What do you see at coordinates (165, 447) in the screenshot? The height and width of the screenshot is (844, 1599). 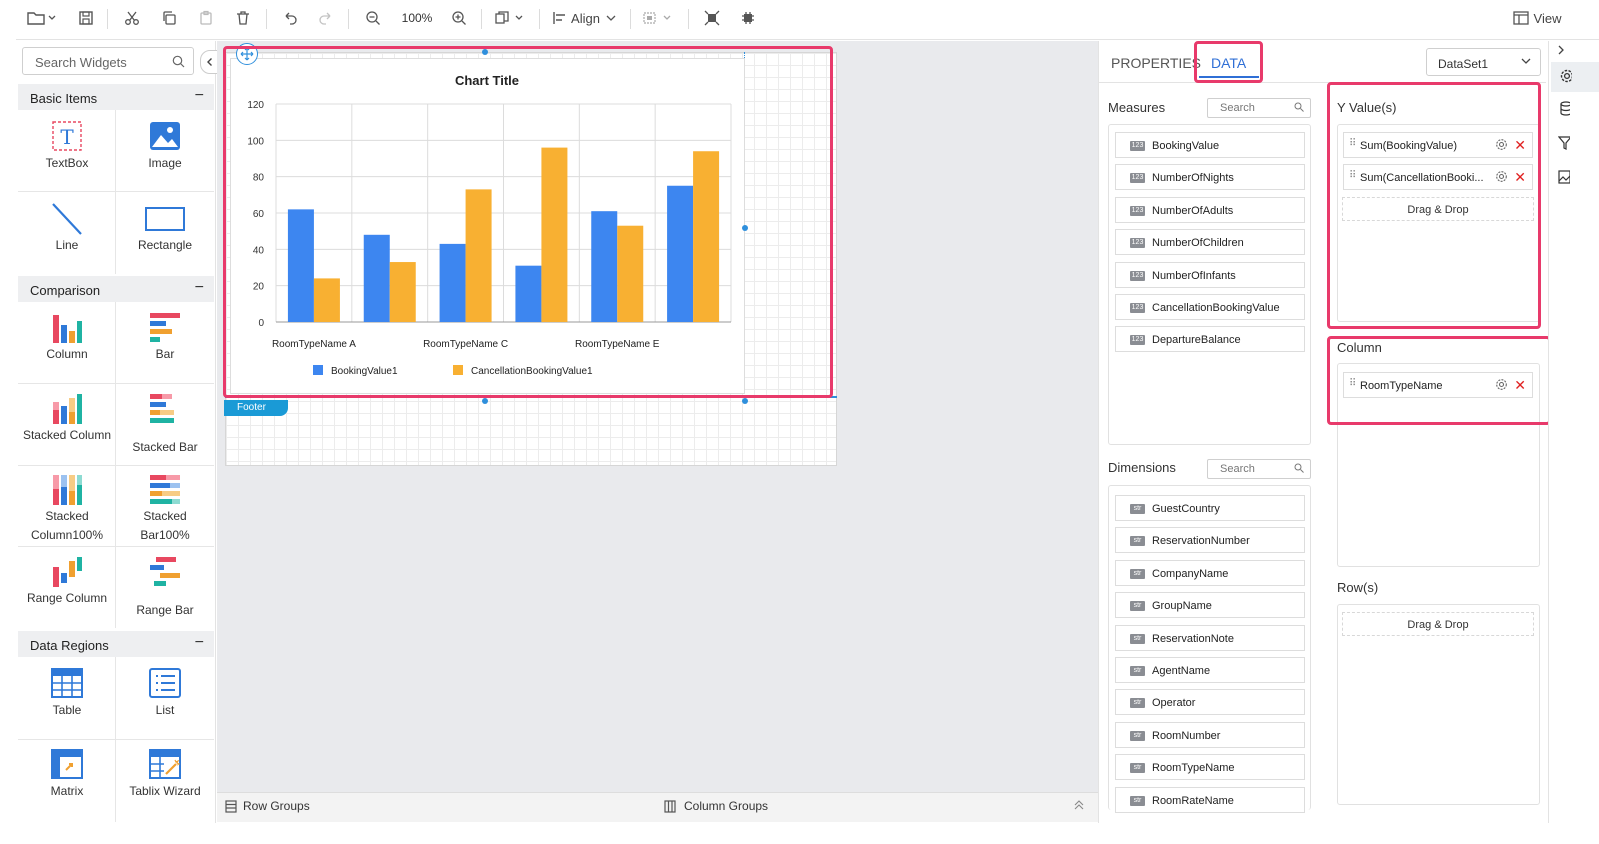 I see `widget-label: Stacked Bar` at bounding box center [165, 447].